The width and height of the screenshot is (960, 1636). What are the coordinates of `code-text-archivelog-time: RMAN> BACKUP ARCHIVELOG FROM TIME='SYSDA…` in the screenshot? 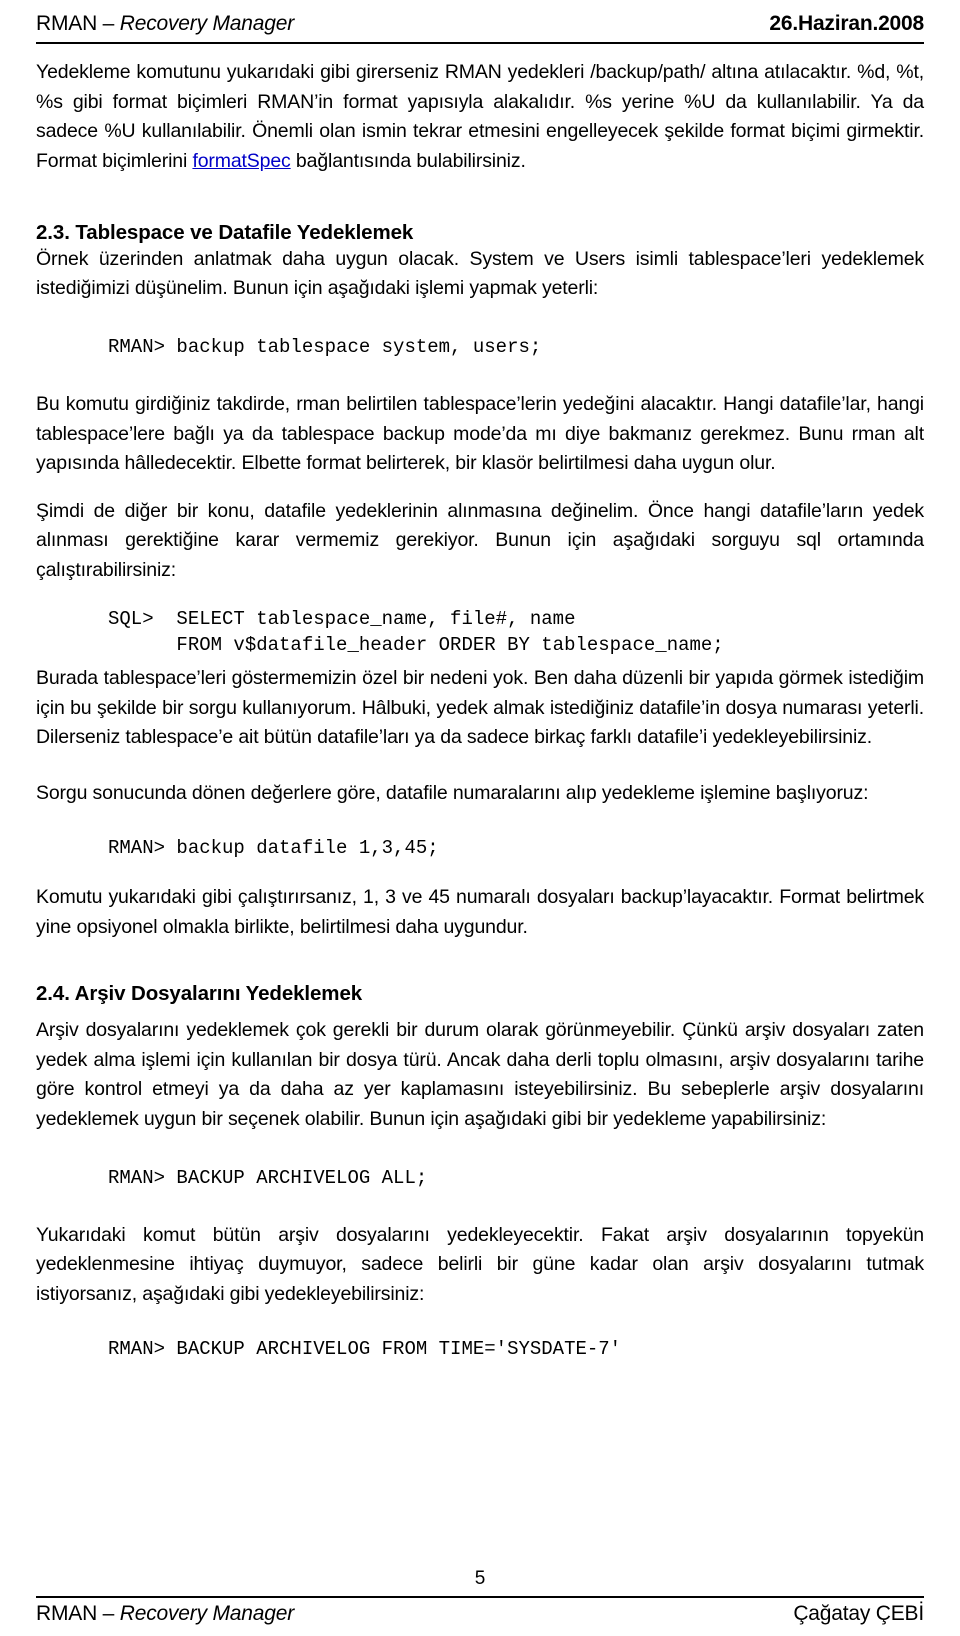 It's located at (365, 1348).